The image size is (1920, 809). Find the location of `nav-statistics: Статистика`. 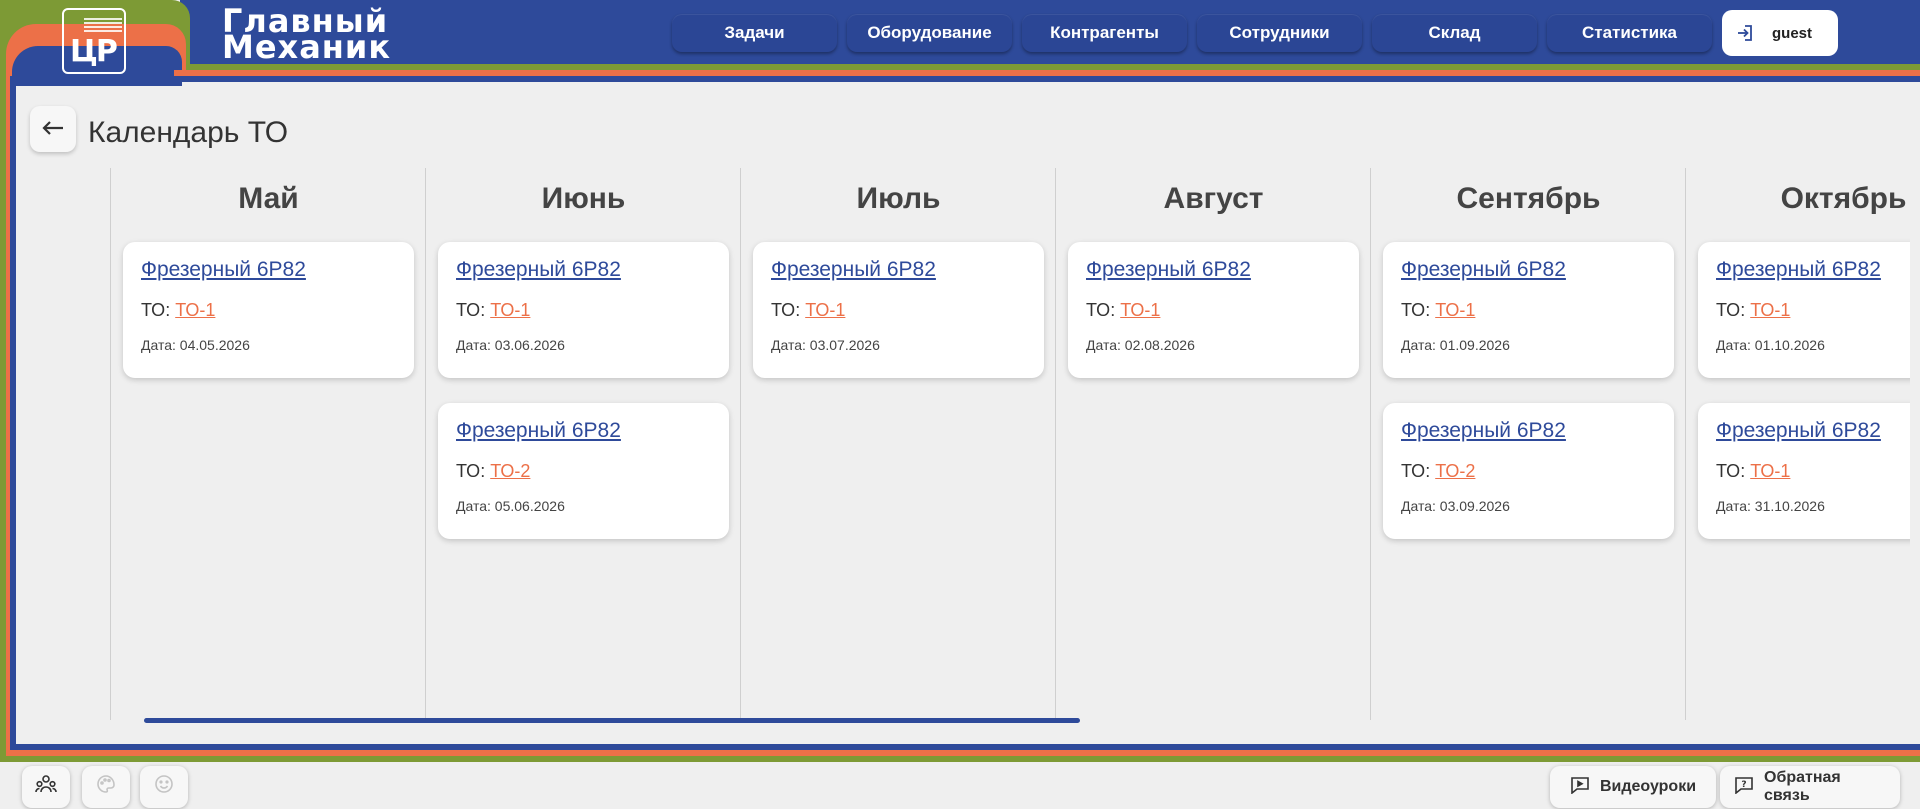

nav-statistics: Статистика is located at coordinates (1629, 33).